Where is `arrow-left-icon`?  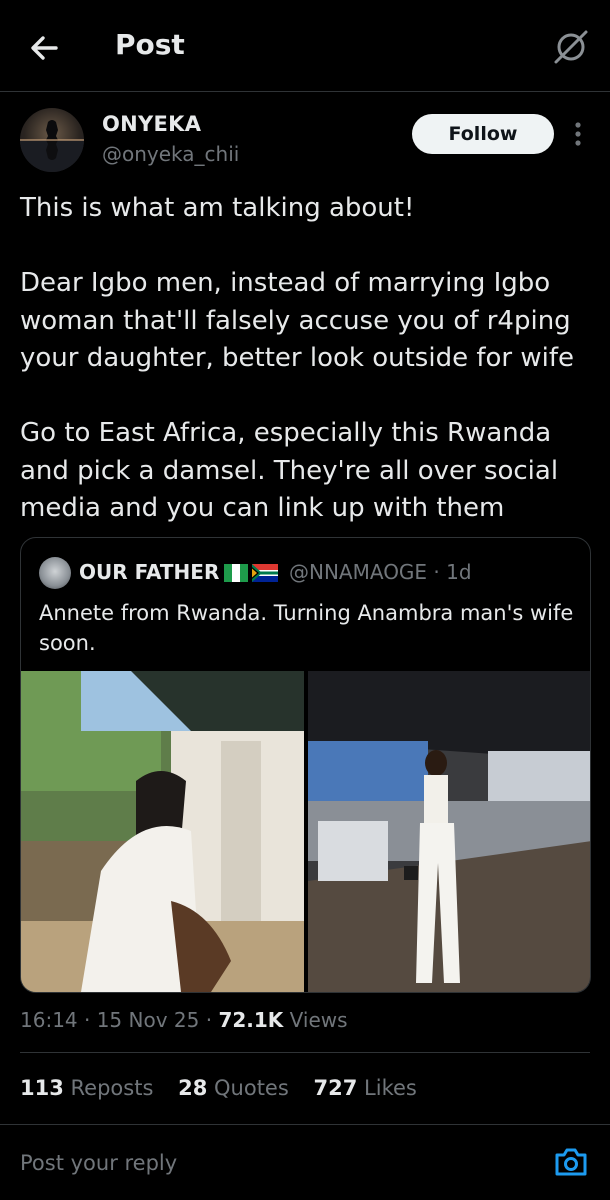 arrow-left-icon is located at coordinates (44, 48).